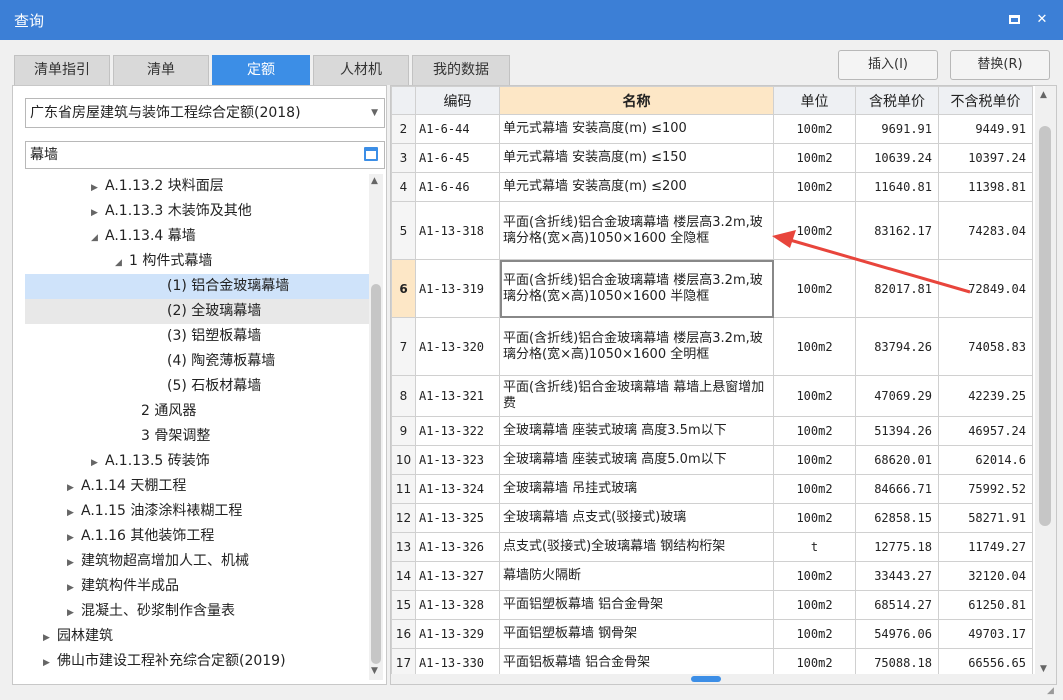 This screenshot has height=700, width=1063. What do you see at coordinates (457, 346) in the screenshot?
I see `cell-code: A1-13-320` at bounding box center [457, 346].